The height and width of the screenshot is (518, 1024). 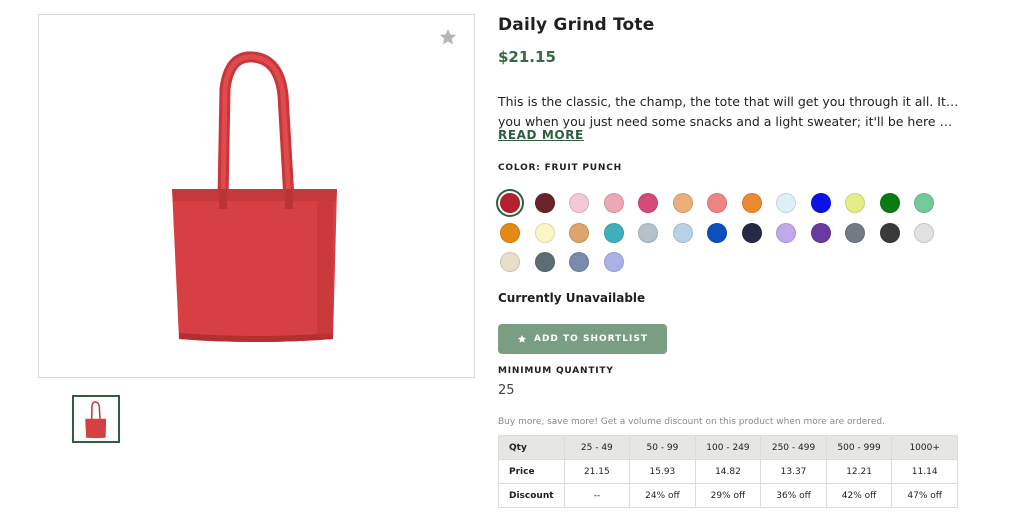 I want to click on table-header: 100 - 249, so click(x=728, y=447).